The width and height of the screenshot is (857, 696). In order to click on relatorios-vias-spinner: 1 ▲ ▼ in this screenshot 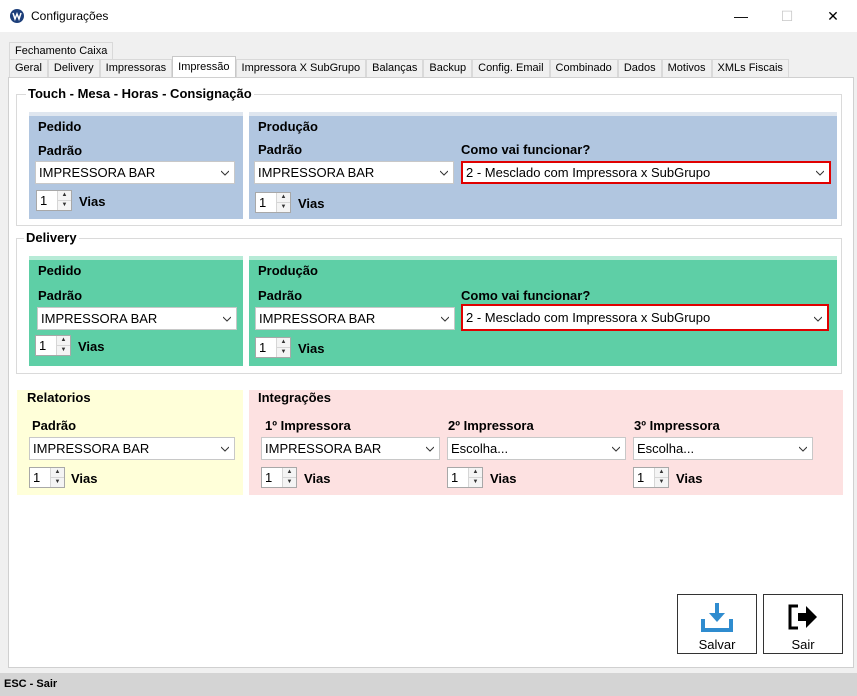, I will do `click(47, 477)`.